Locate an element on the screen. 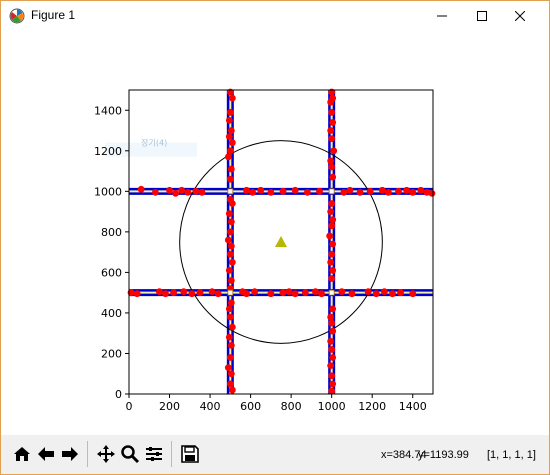  x-tick-label: 400 is located at coordinates (210, 406).